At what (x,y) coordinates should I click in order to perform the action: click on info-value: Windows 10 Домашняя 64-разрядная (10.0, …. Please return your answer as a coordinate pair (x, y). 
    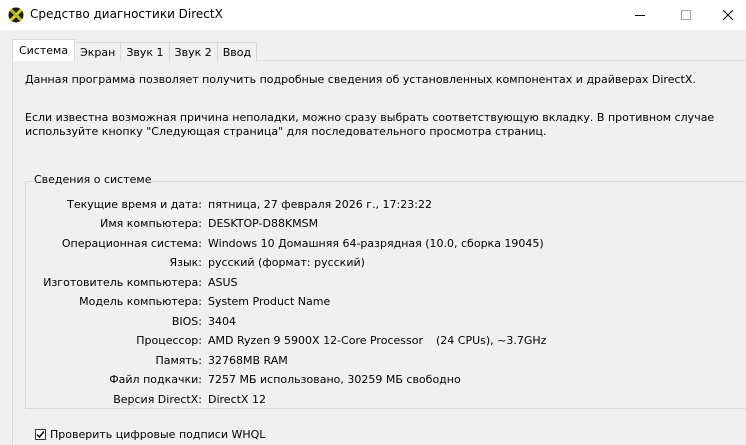
    Looking at the image, I should click on (376, 243).